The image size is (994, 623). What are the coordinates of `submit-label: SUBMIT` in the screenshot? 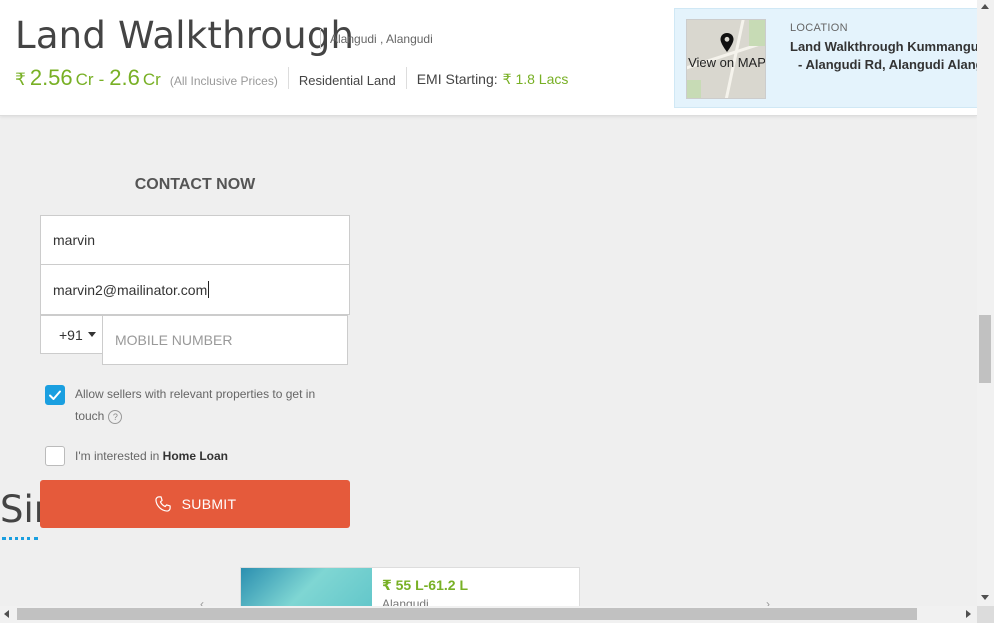 It's located at (209, 504).